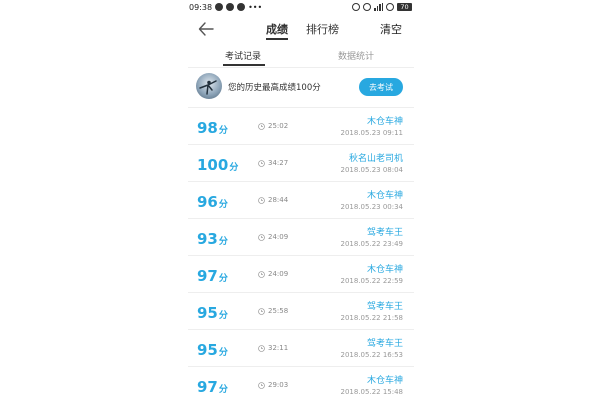 The width and height of the screenshot is (600, 400). I want to click on score: 93分, so click(212, 238).